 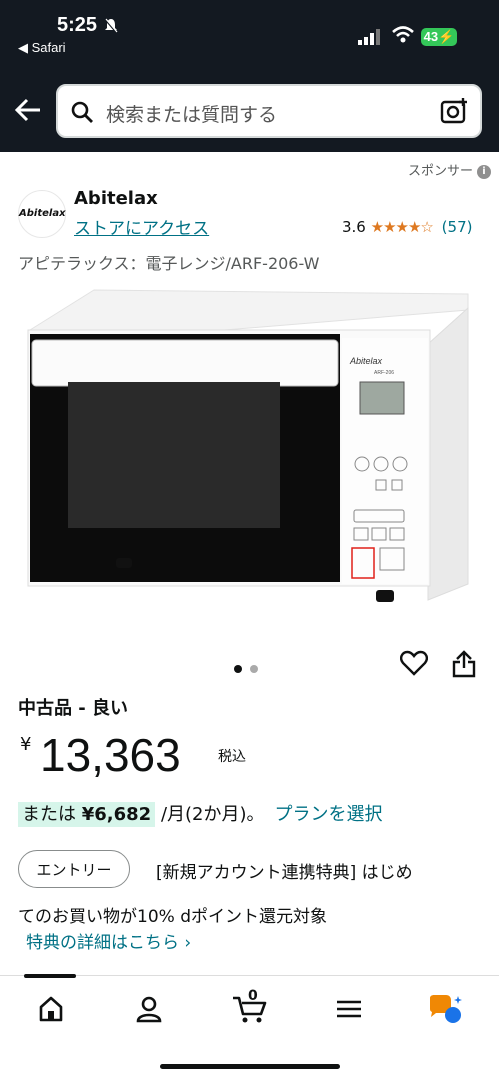 What do you see at coordinates (28, 110) in the screenshot?
I see `back-arrow-icon` at bounding box center [28, 110].